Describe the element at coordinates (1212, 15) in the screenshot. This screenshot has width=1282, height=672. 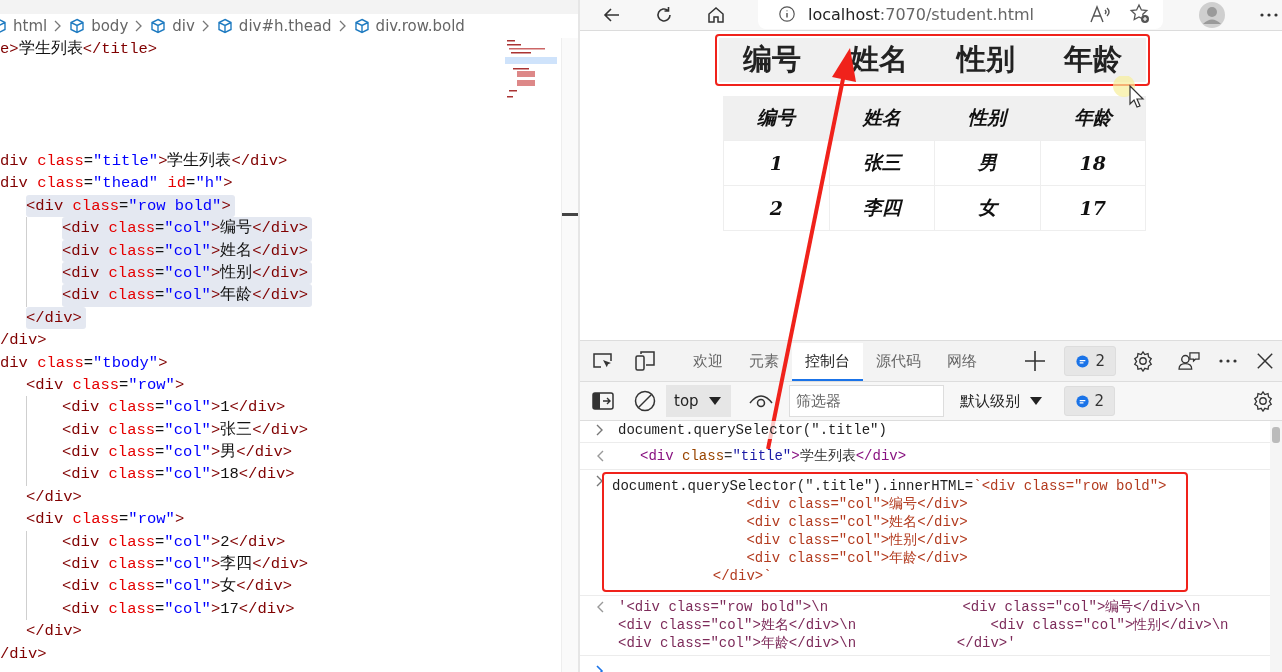
I see `avatar-icon` at that location.